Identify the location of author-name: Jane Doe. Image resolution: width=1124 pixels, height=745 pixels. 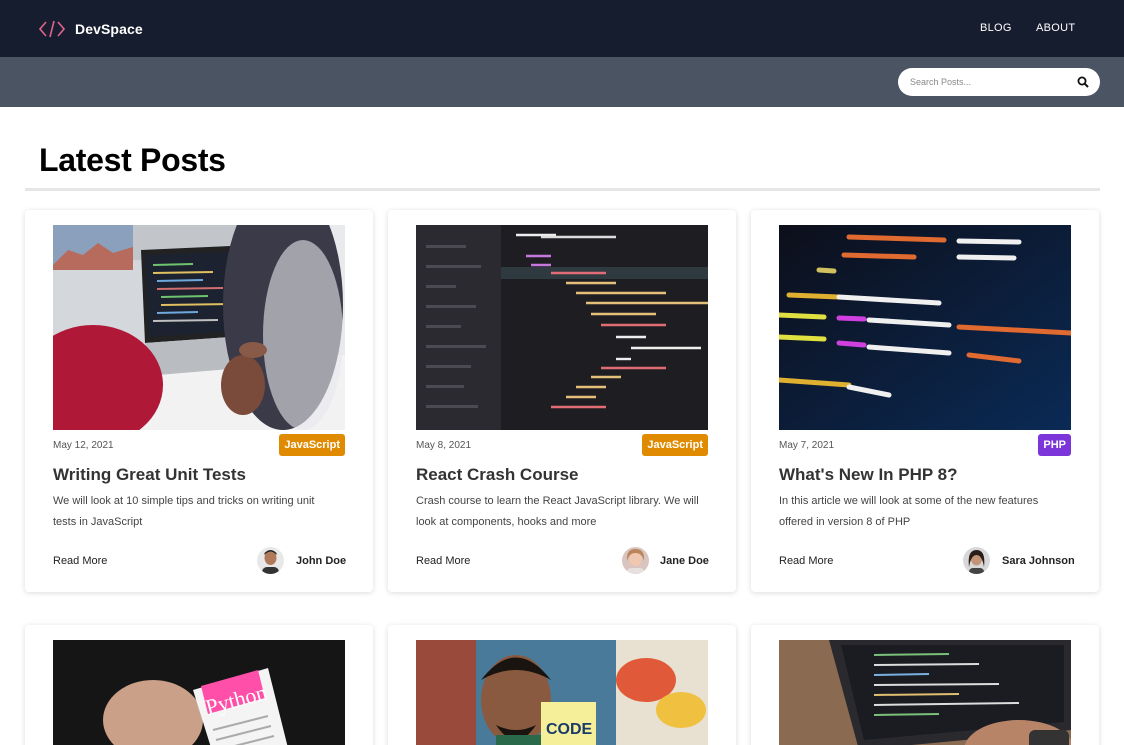
(684, 561).